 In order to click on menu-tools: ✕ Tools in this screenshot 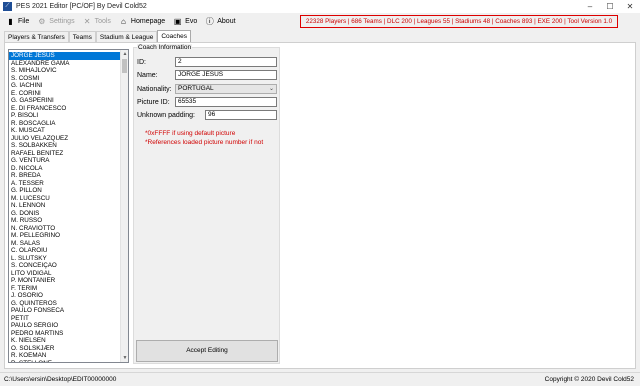, I will do `click(97, 21)`.